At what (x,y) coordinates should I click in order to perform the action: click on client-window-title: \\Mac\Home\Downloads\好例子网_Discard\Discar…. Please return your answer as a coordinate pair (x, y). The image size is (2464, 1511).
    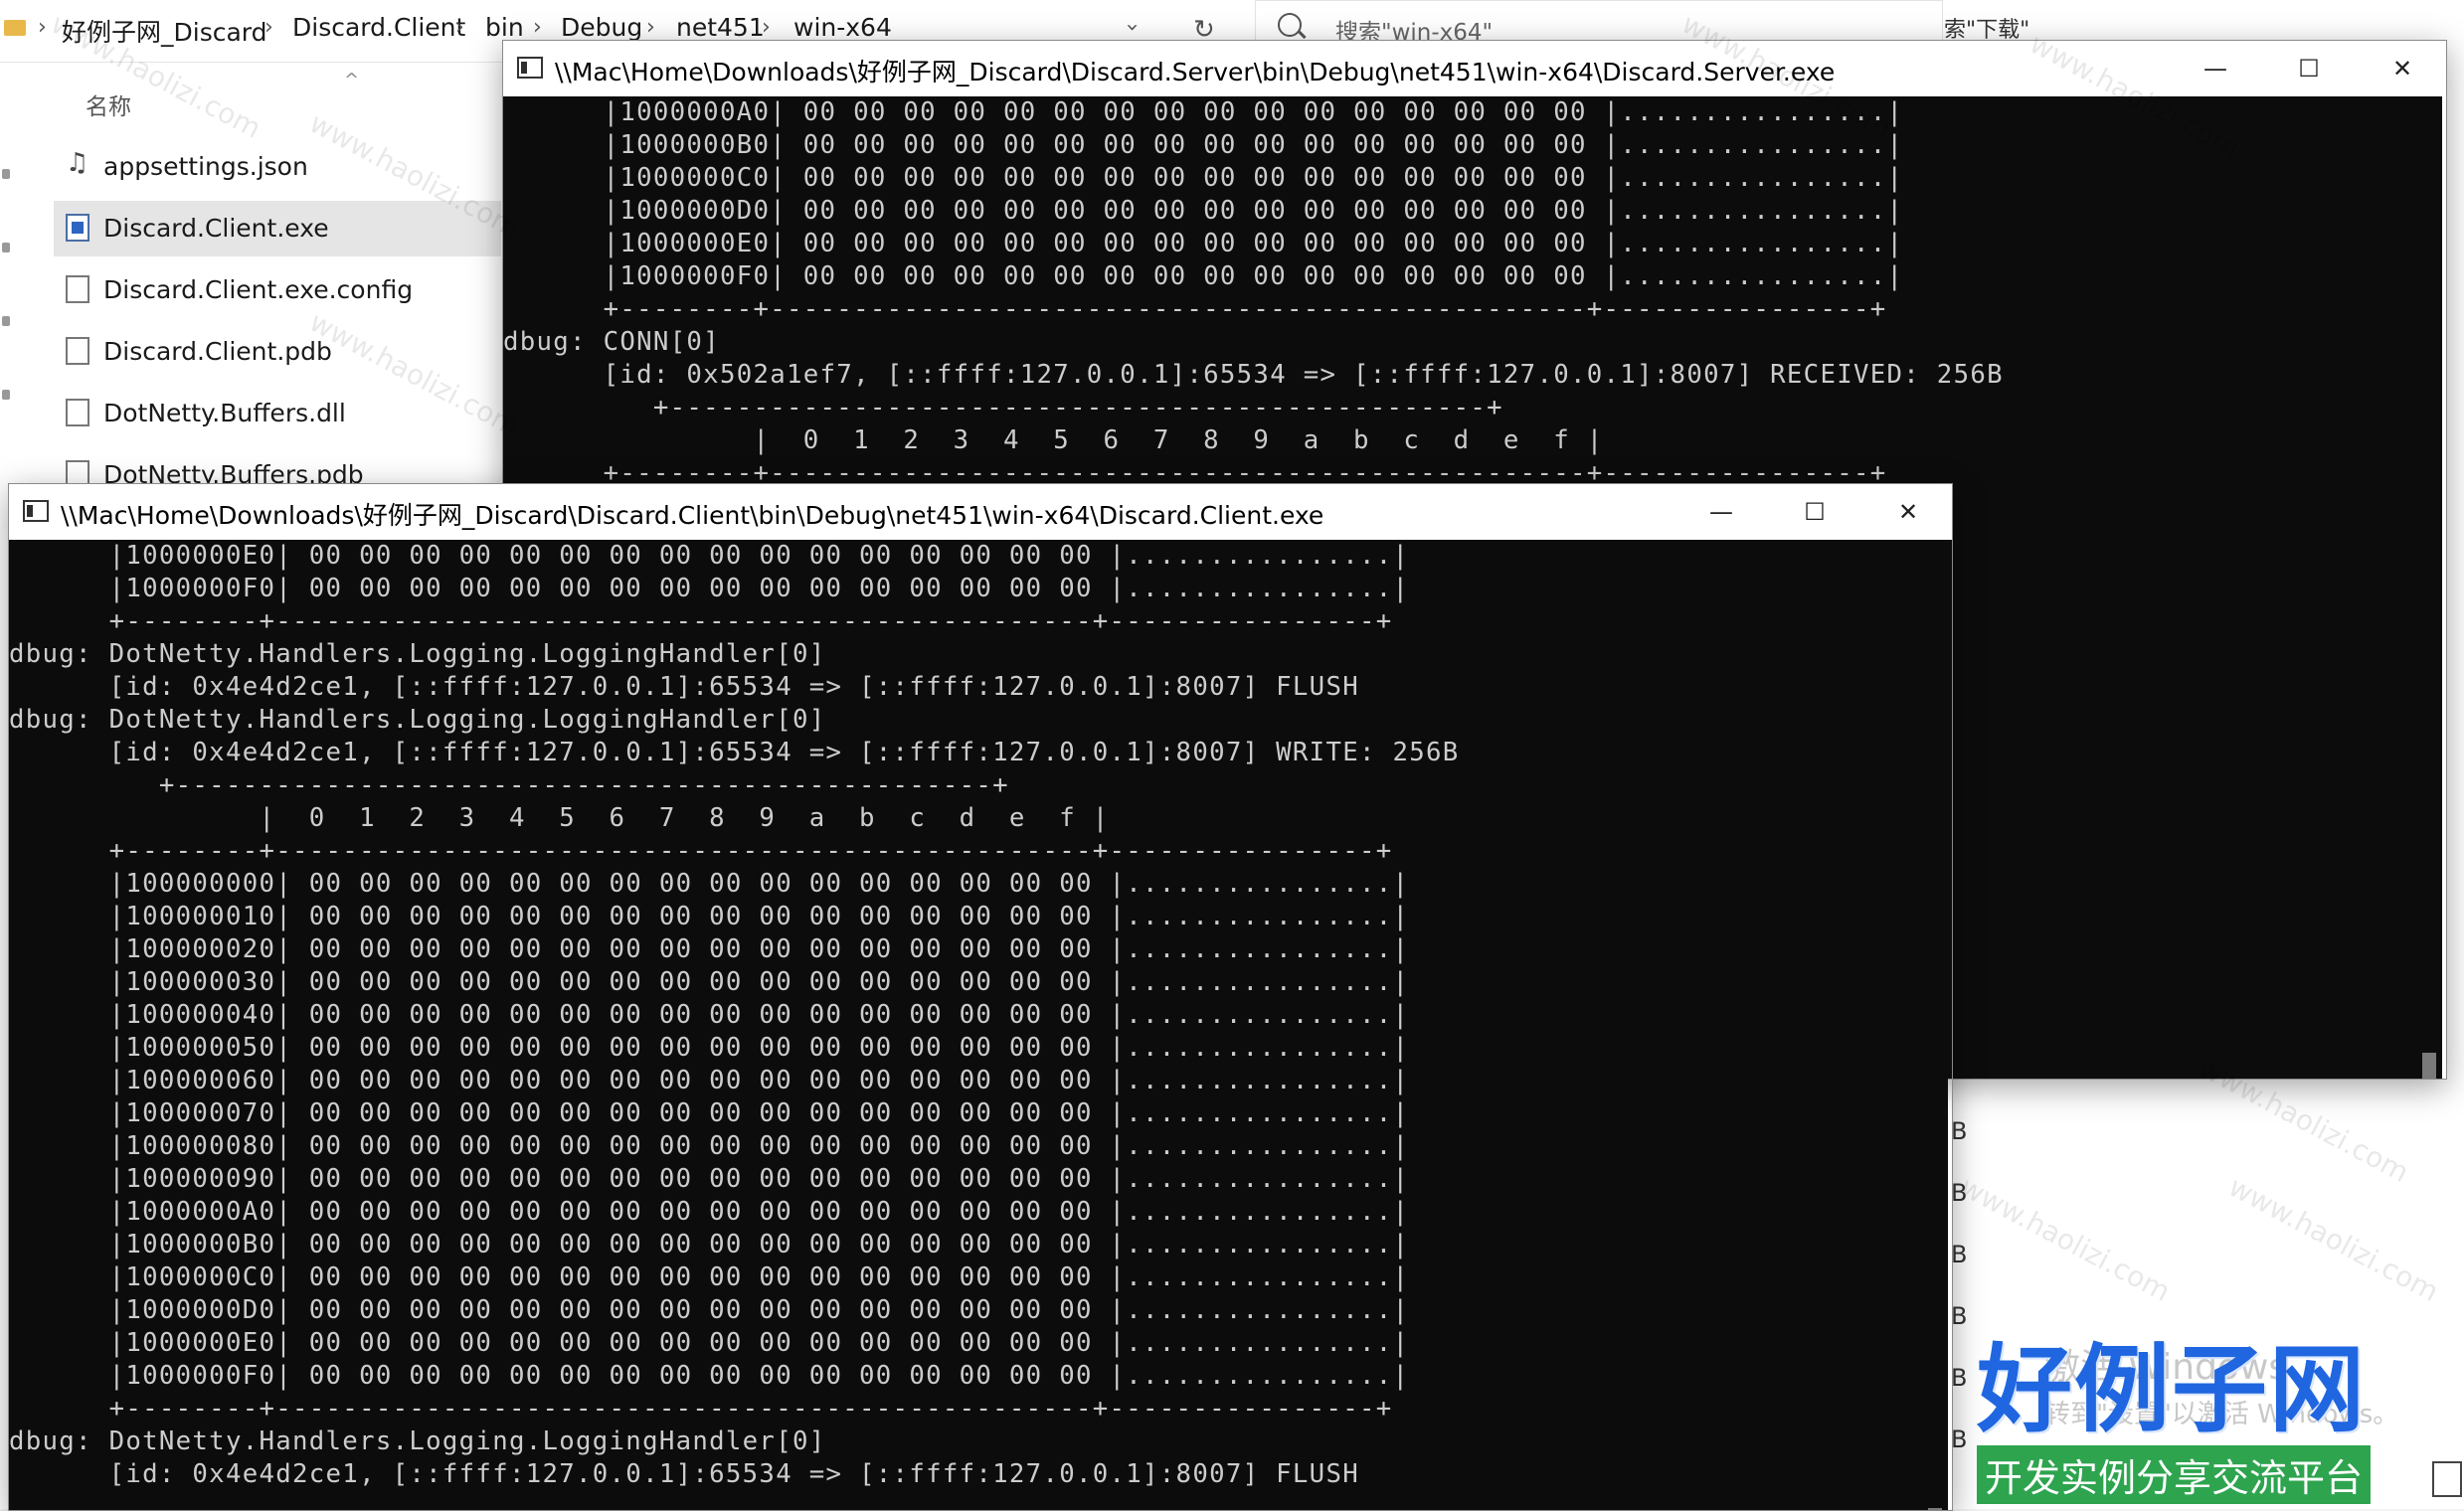
    Looking at the image, I should click on (692, 515).